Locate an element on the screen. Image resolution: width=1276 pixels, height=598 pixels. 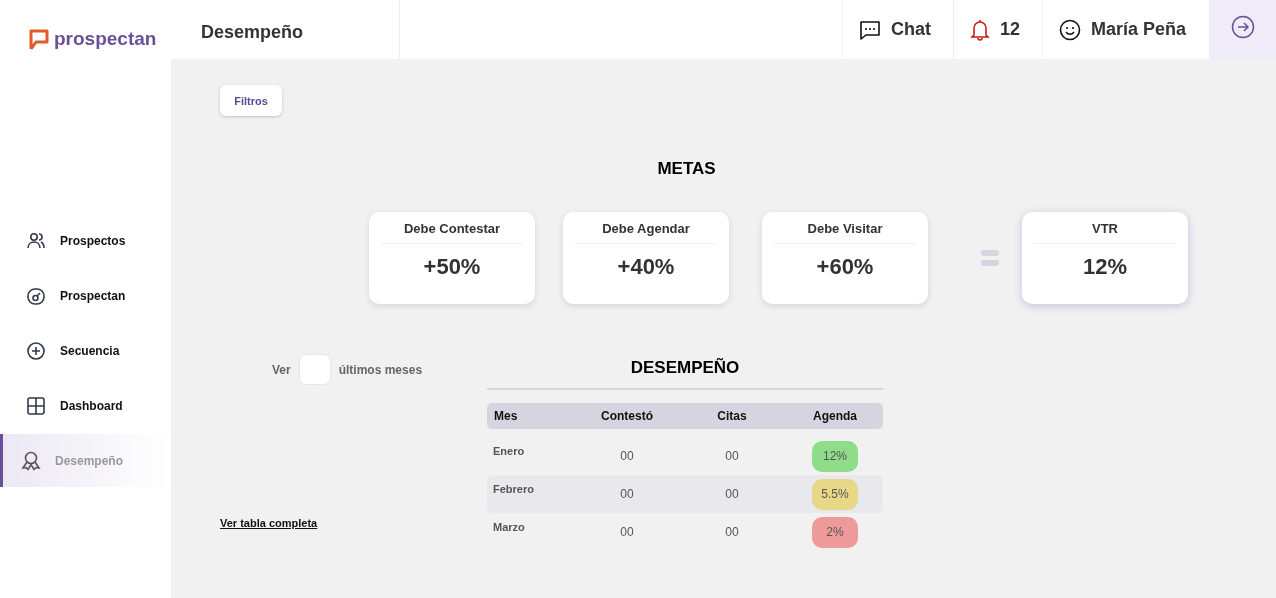
table-cell-text: Enero is located at coordinates (509, 450).